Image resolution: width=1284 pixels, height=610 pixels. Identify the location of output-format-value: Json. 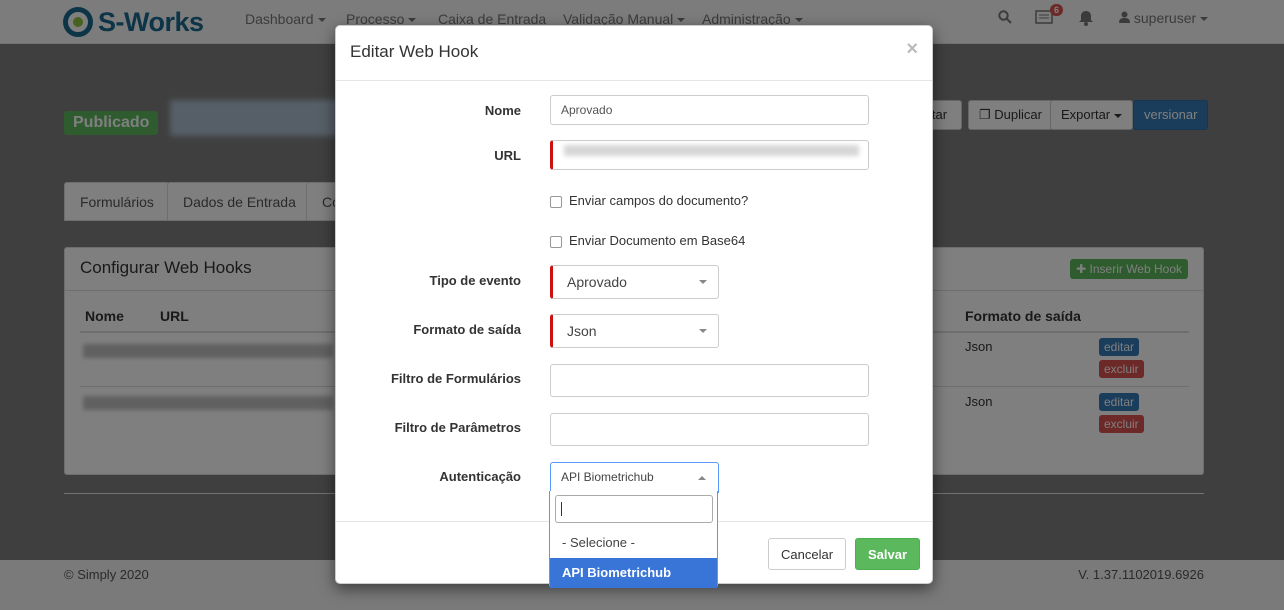
(582, 331).